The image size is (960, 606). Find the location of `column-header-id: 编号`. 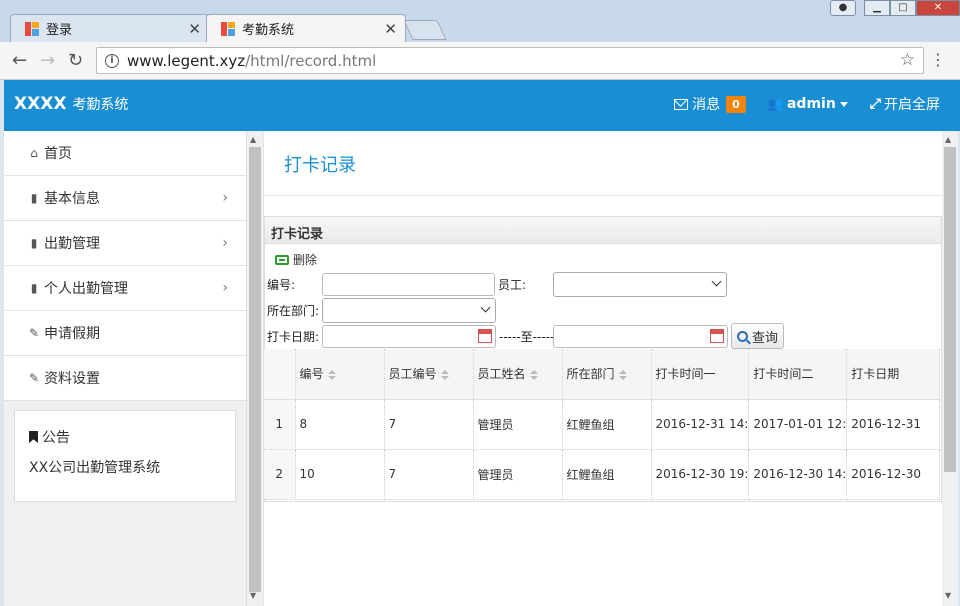

column-header-id: 编号 is located at coordinates (340, 374).